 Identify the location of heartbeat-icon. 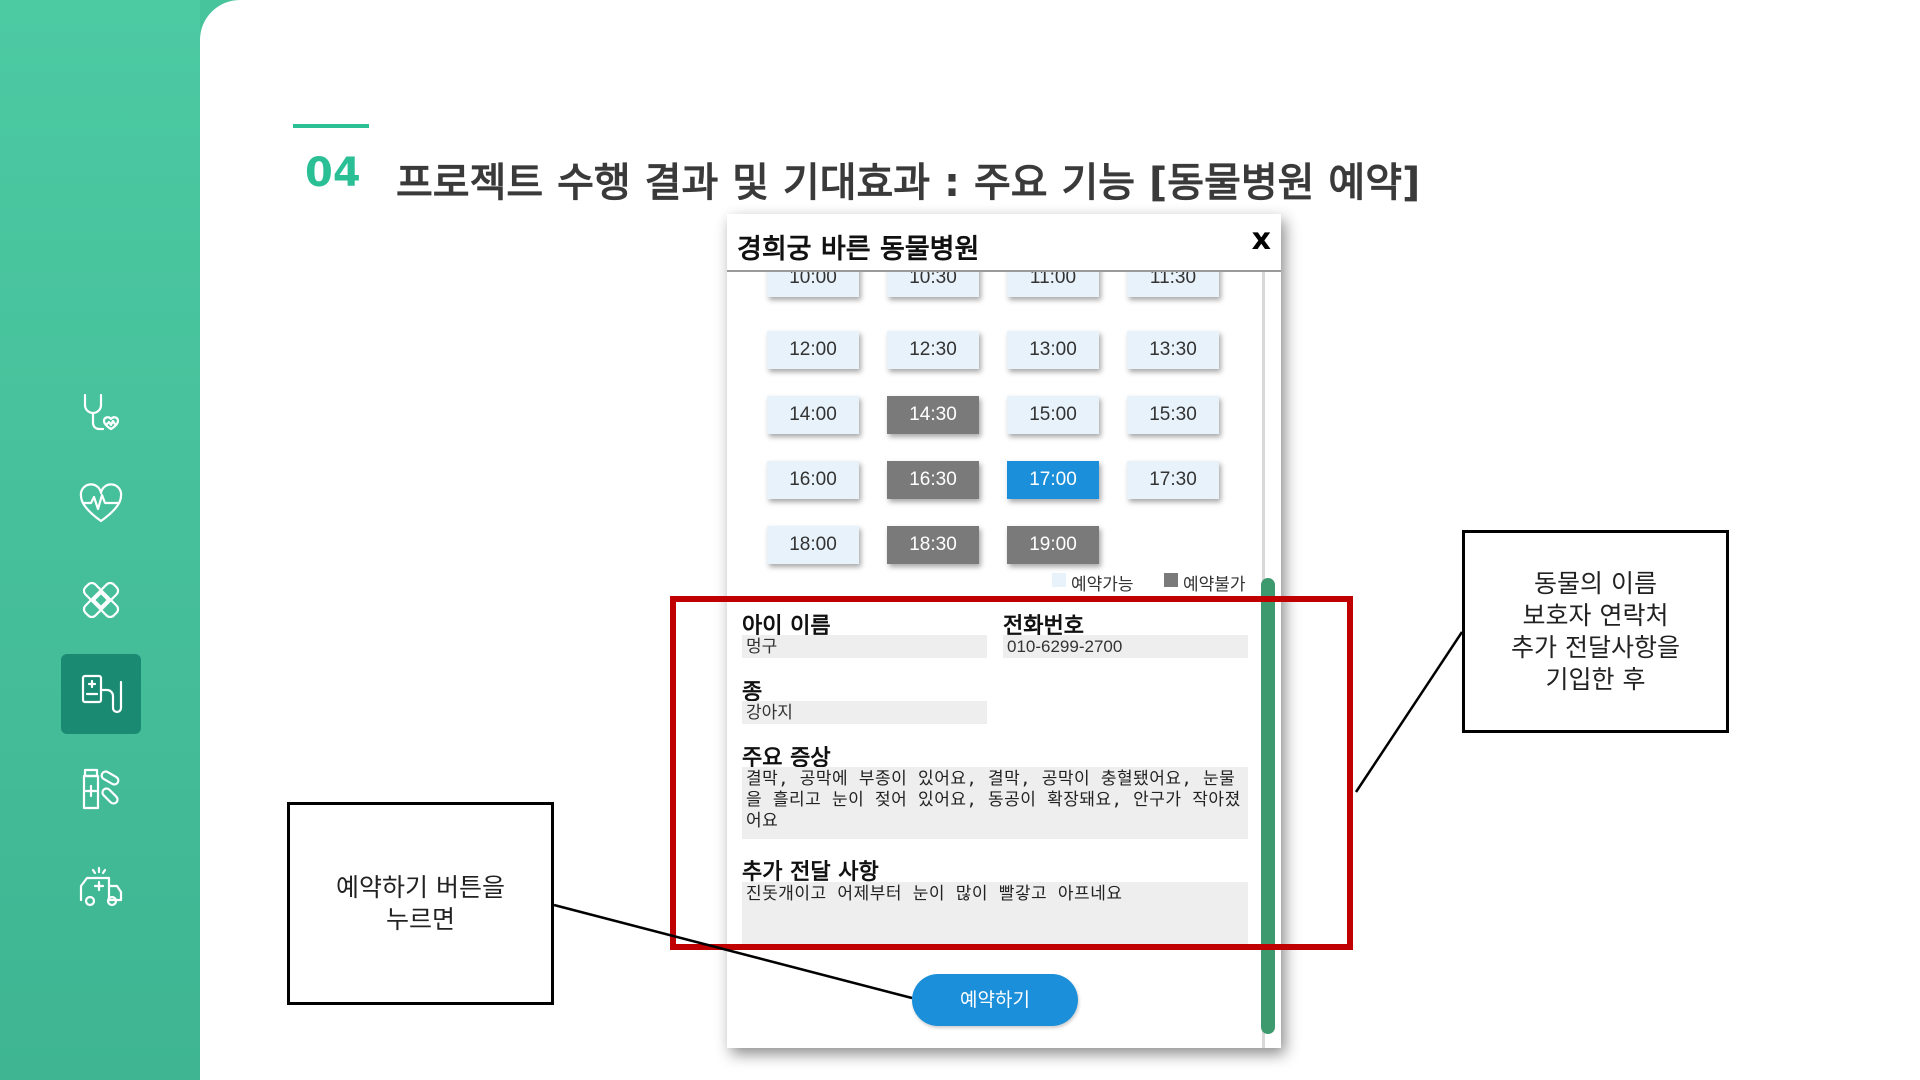
(101, 503).